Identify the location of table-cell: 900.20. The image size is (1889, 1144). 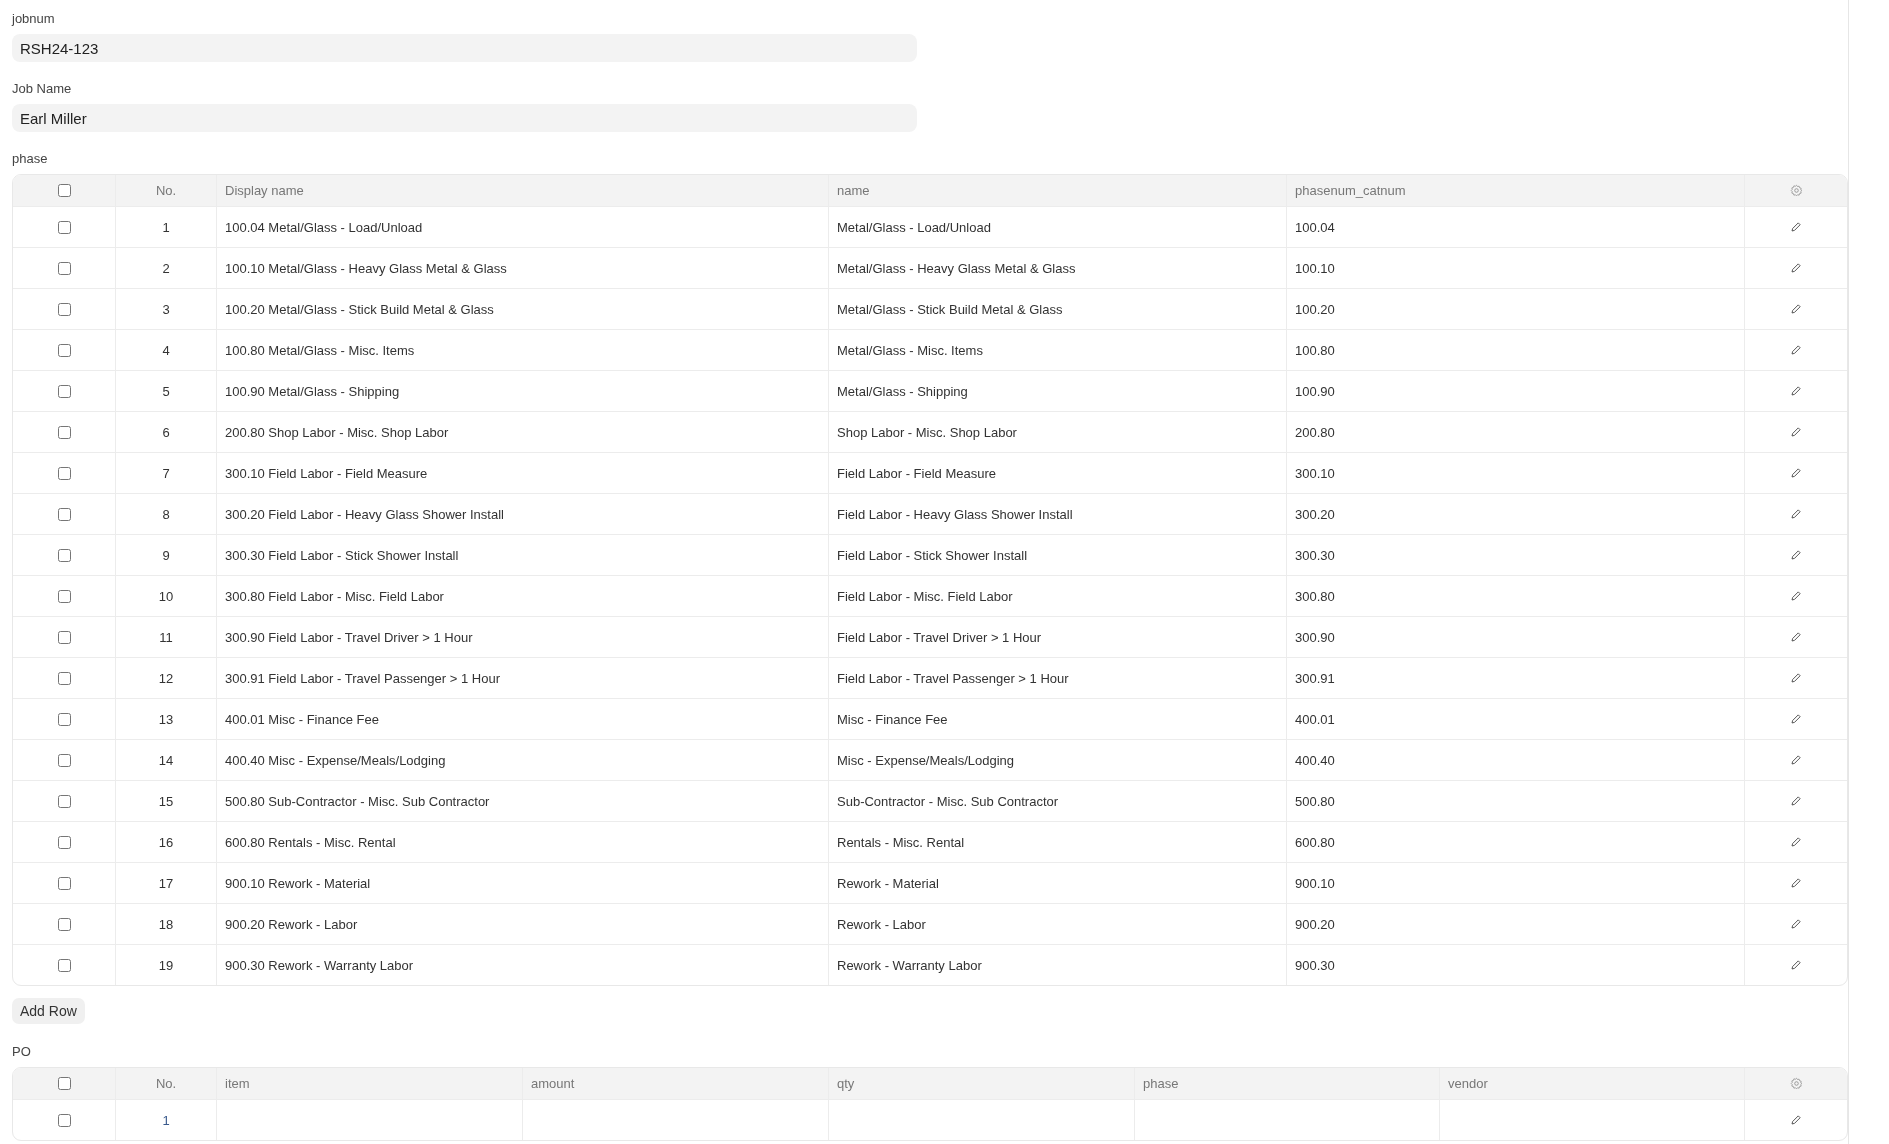
(1515, 924).